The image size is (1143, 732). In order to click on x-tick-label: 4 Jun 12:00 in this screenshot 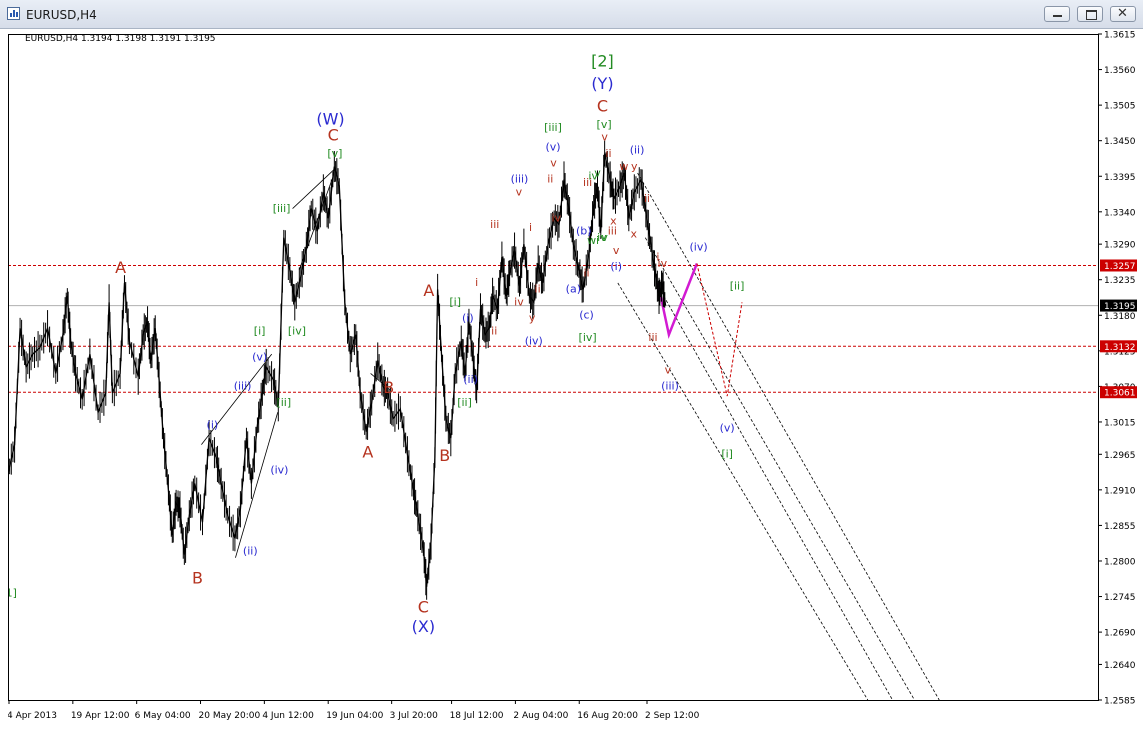, I will do `click(288, 716)`.